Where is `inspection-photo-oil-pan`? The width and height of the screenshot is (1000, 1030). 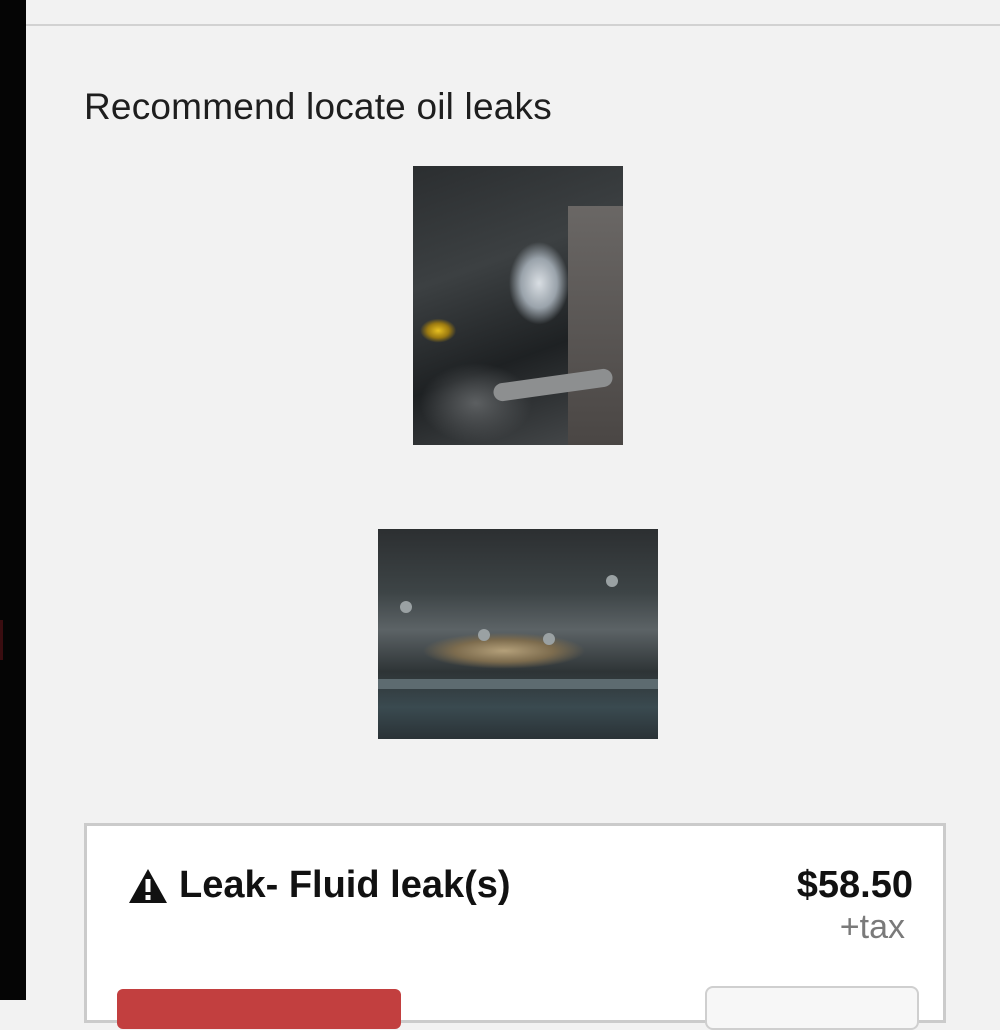
inspection-photo-oil-pan is located at coordinates (518, 634).